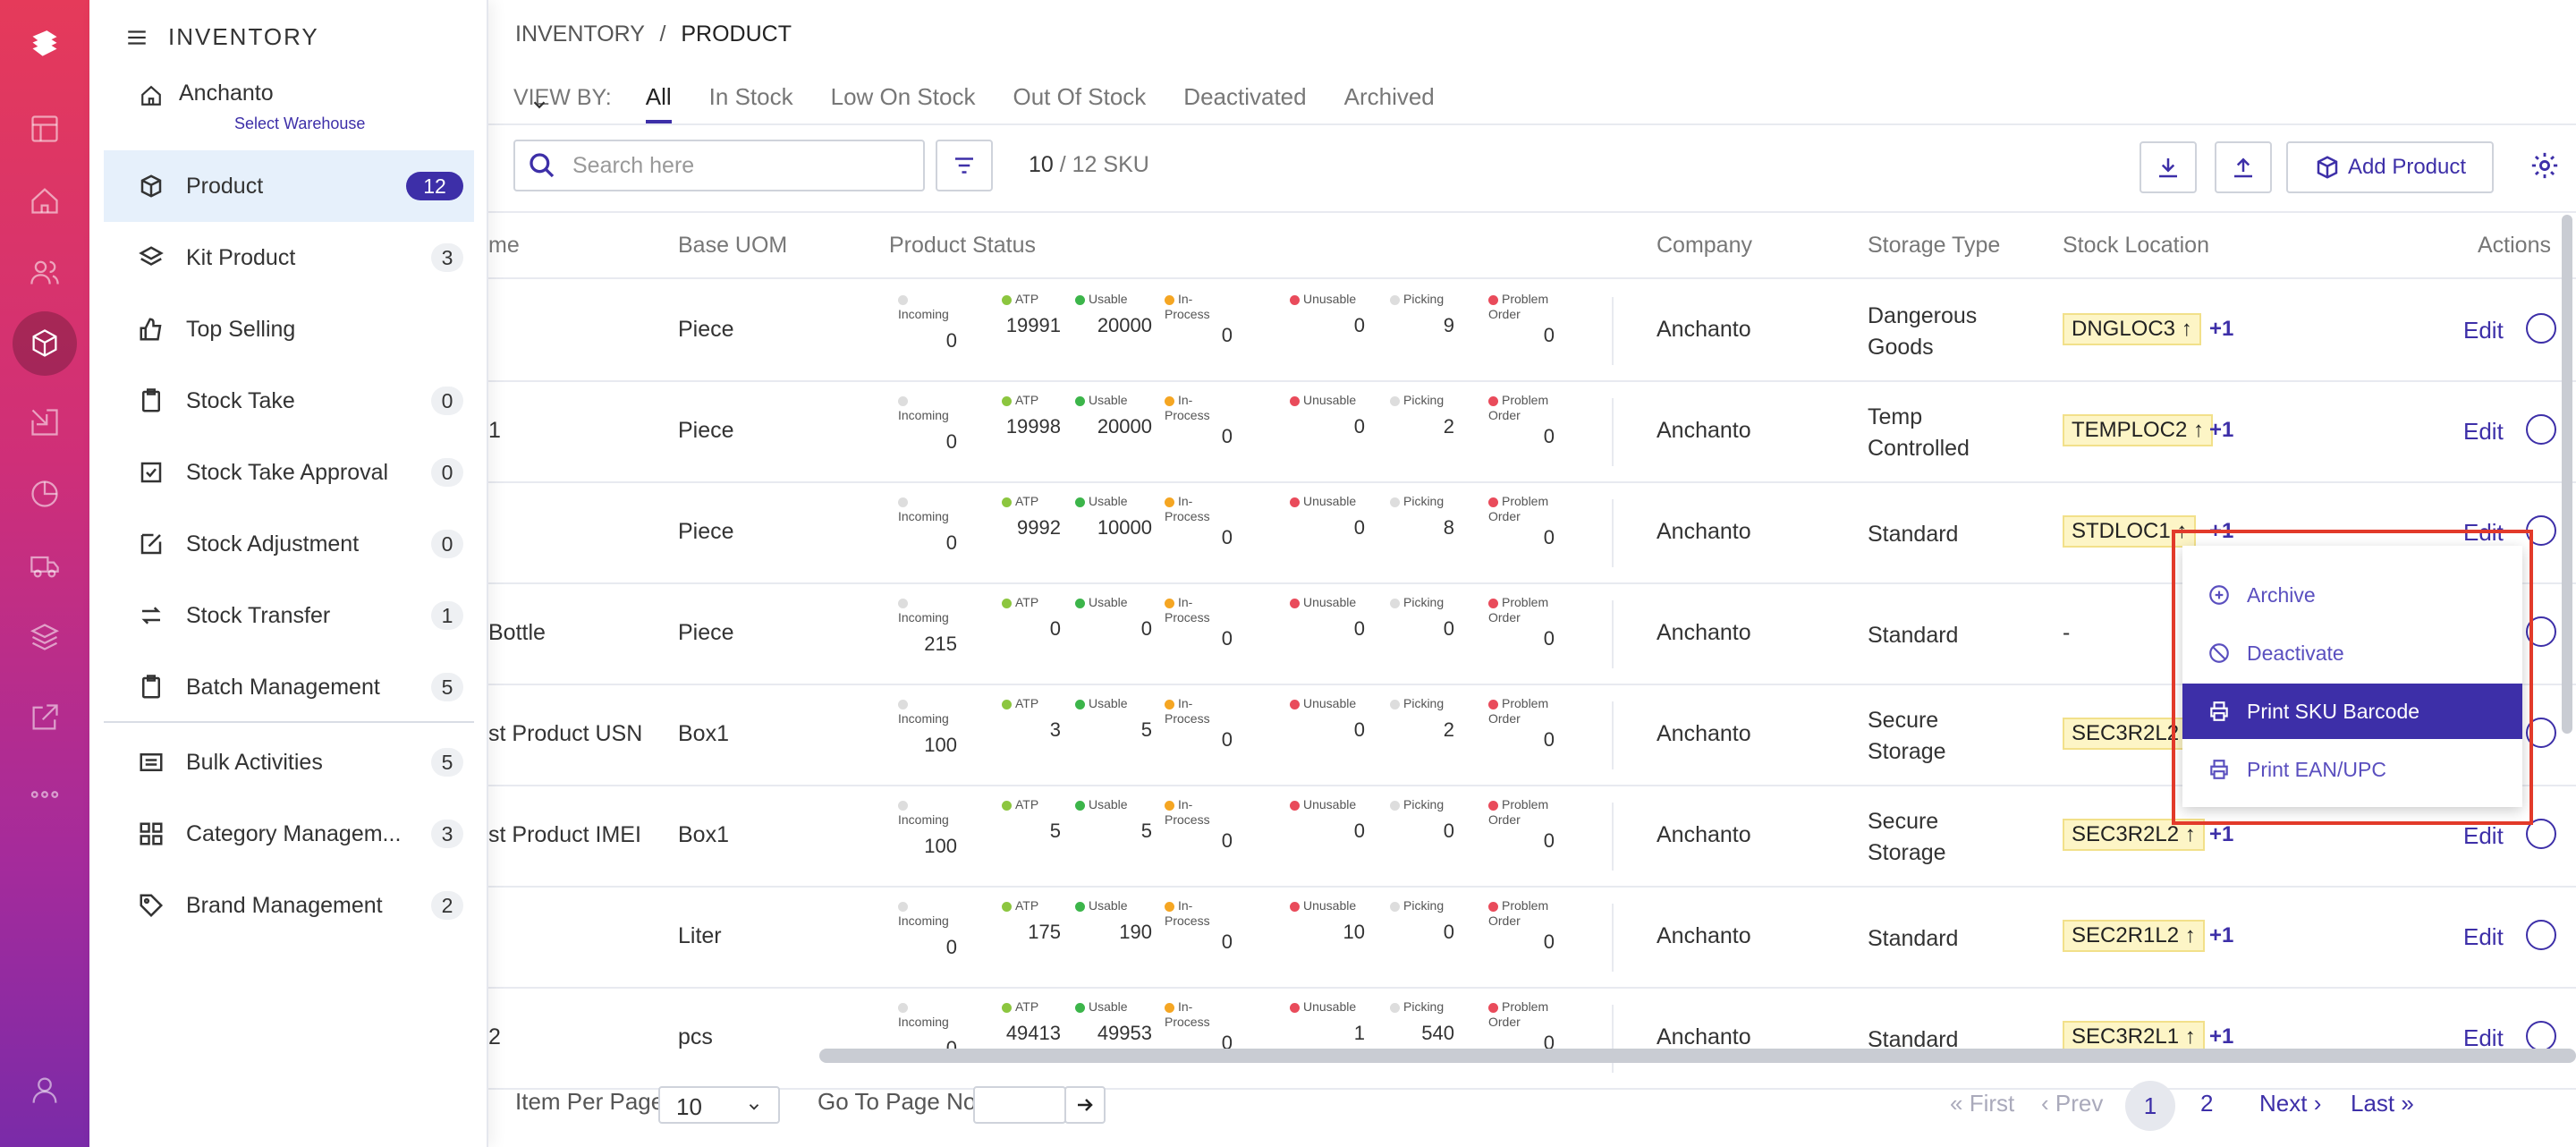  What do you see at coordinates (2150, 1106) in the screenshot?
I see `page-1-button: 1` at bounding box center [2150, 1106].